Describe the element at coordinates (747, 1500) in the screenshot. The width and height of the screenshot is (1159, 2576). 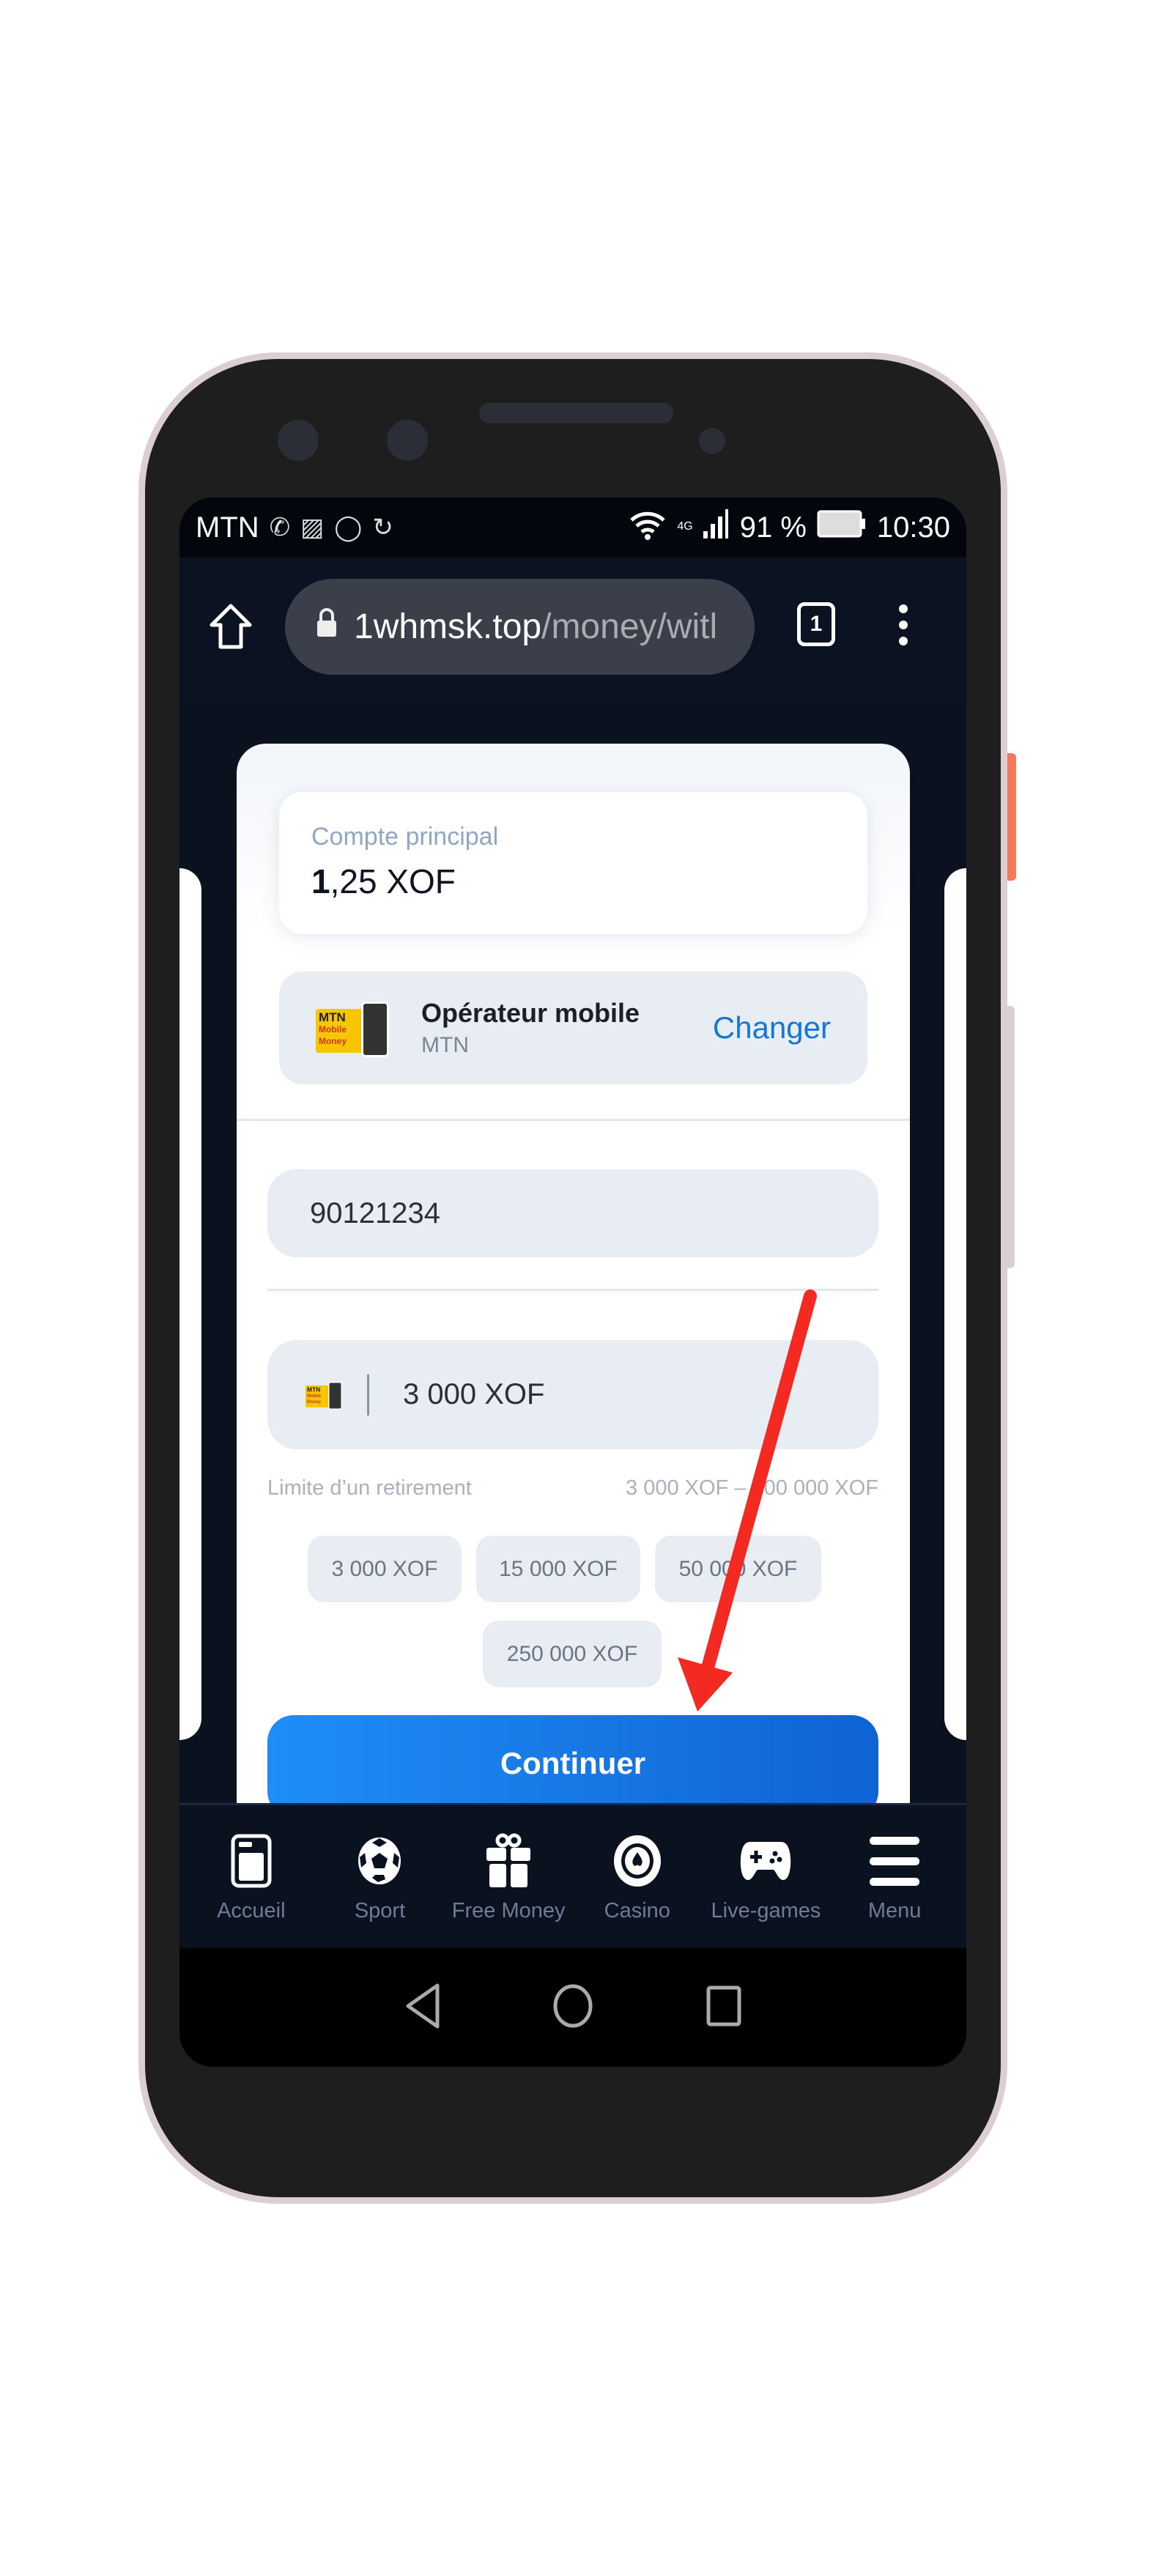
I see `annotation-arrow` at that location.